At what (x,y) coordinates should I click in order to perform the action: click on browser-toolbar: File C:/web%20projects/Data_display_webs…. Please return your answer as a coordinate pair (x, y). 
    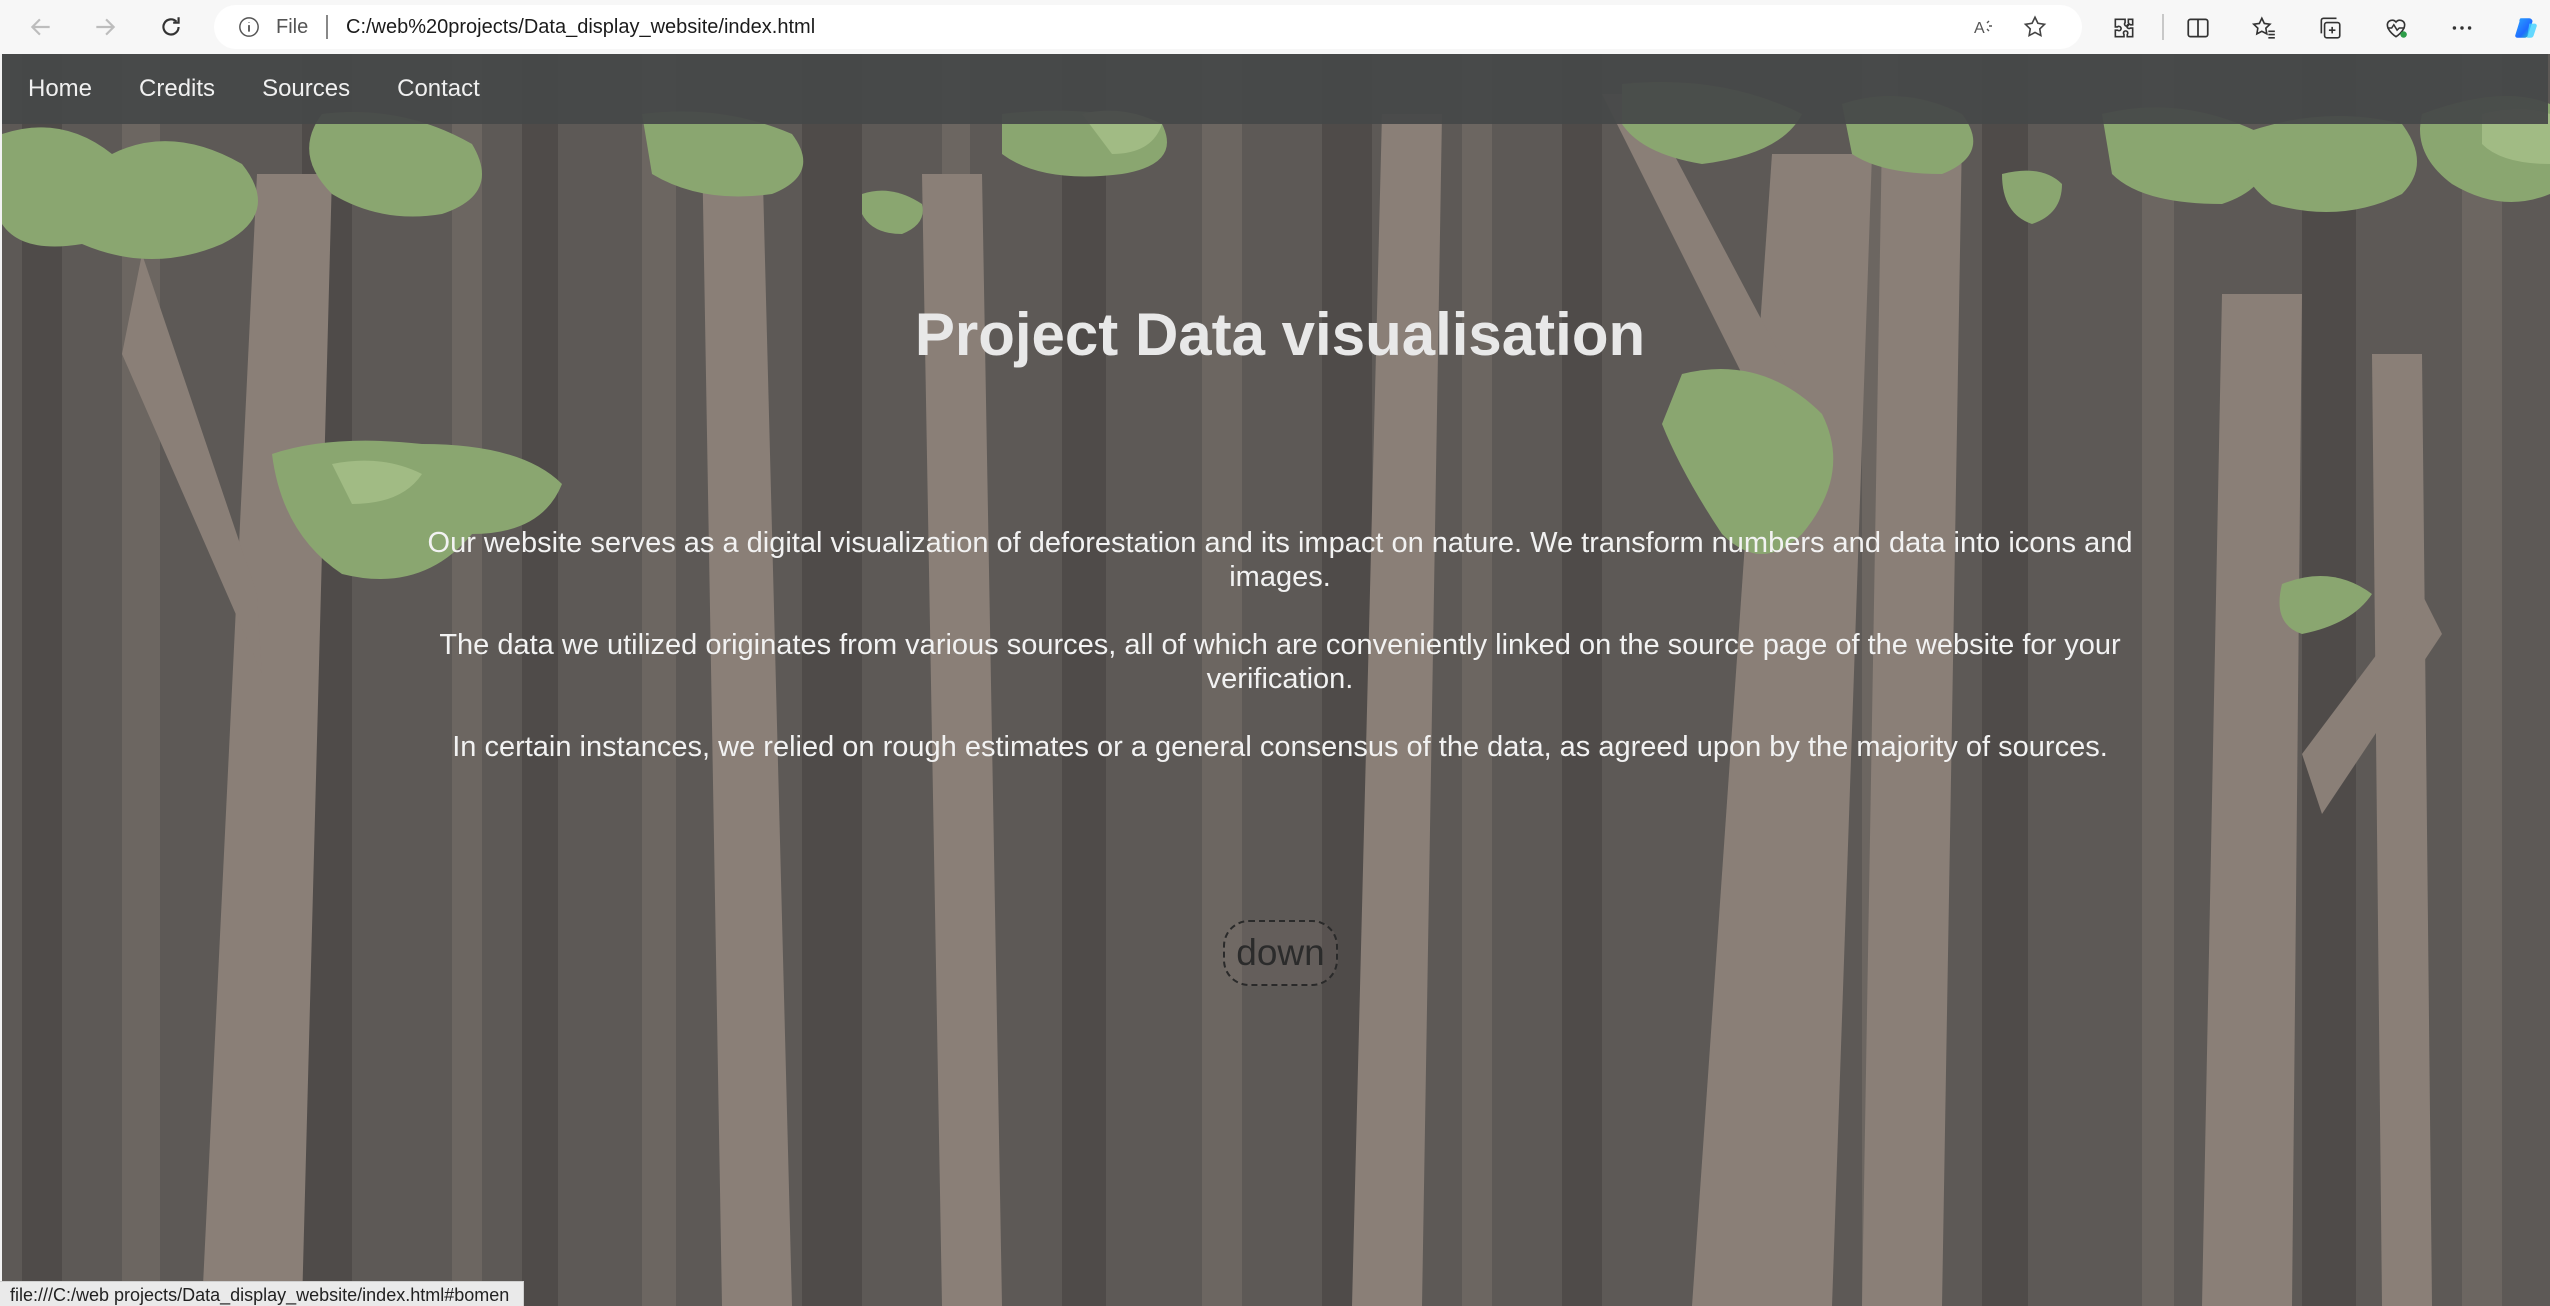
    Looking at the image, I should click on (1275, 27).